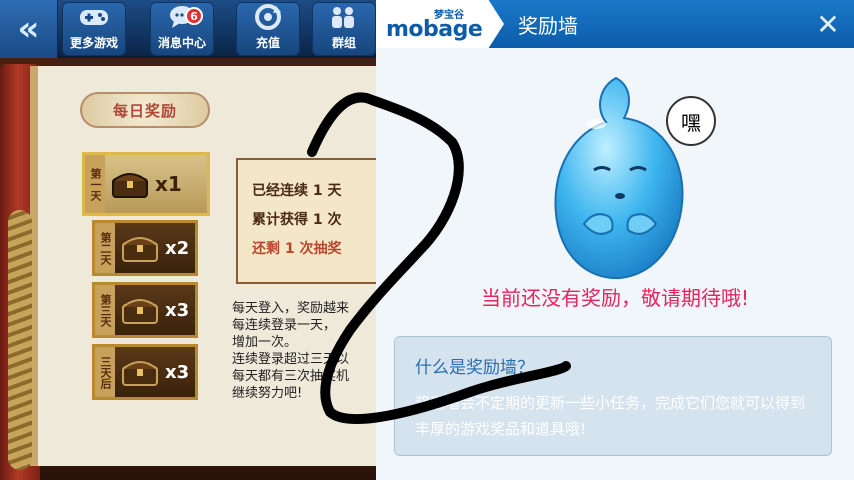 The width and height of the screenshot is (854, 480). I want to click on nav-label: 群组, so click(343, 43).